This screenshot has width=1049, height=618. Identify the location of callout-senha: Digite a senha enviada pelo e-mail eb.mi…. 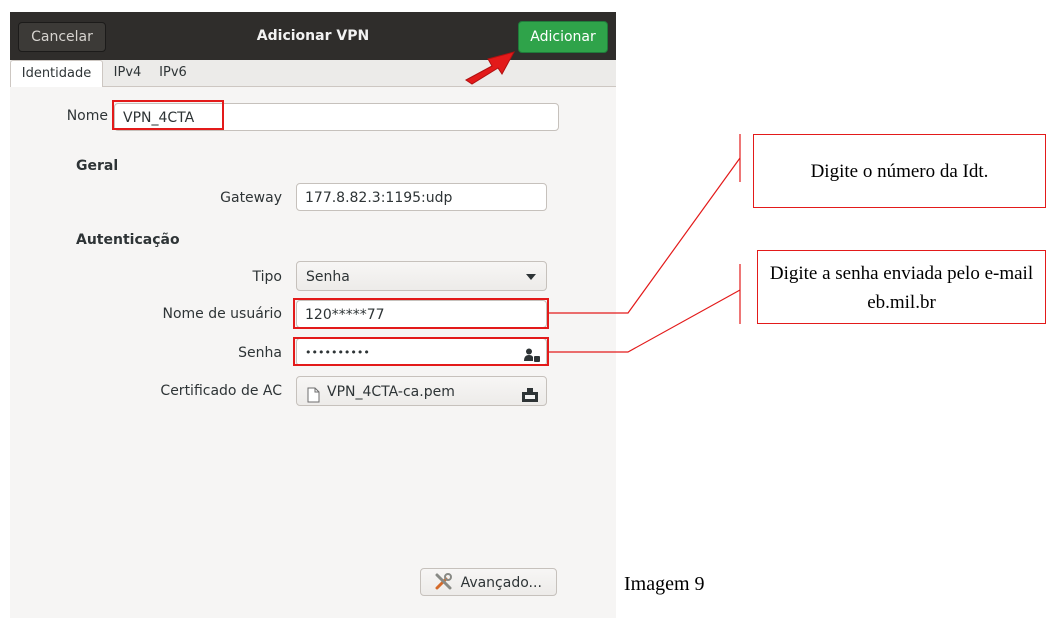
(901, 287).